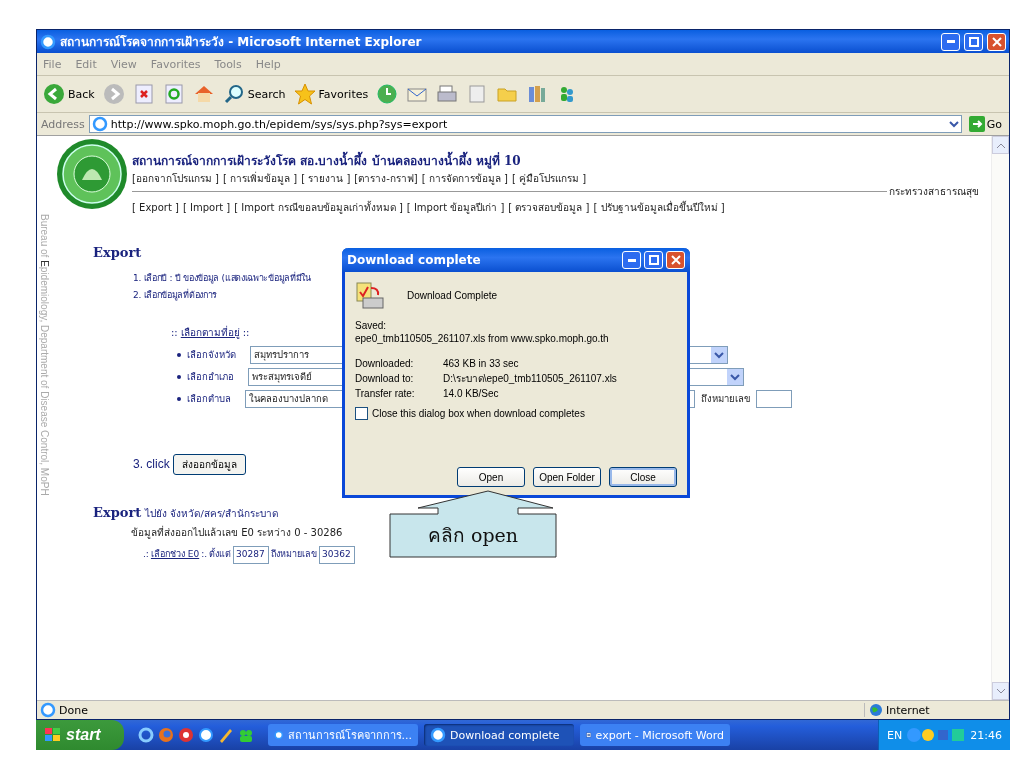 This screenshot has height=768, width=1024. Describe the element at coordinates (774, 398) in the screenshot. I see `input-field` at that location.